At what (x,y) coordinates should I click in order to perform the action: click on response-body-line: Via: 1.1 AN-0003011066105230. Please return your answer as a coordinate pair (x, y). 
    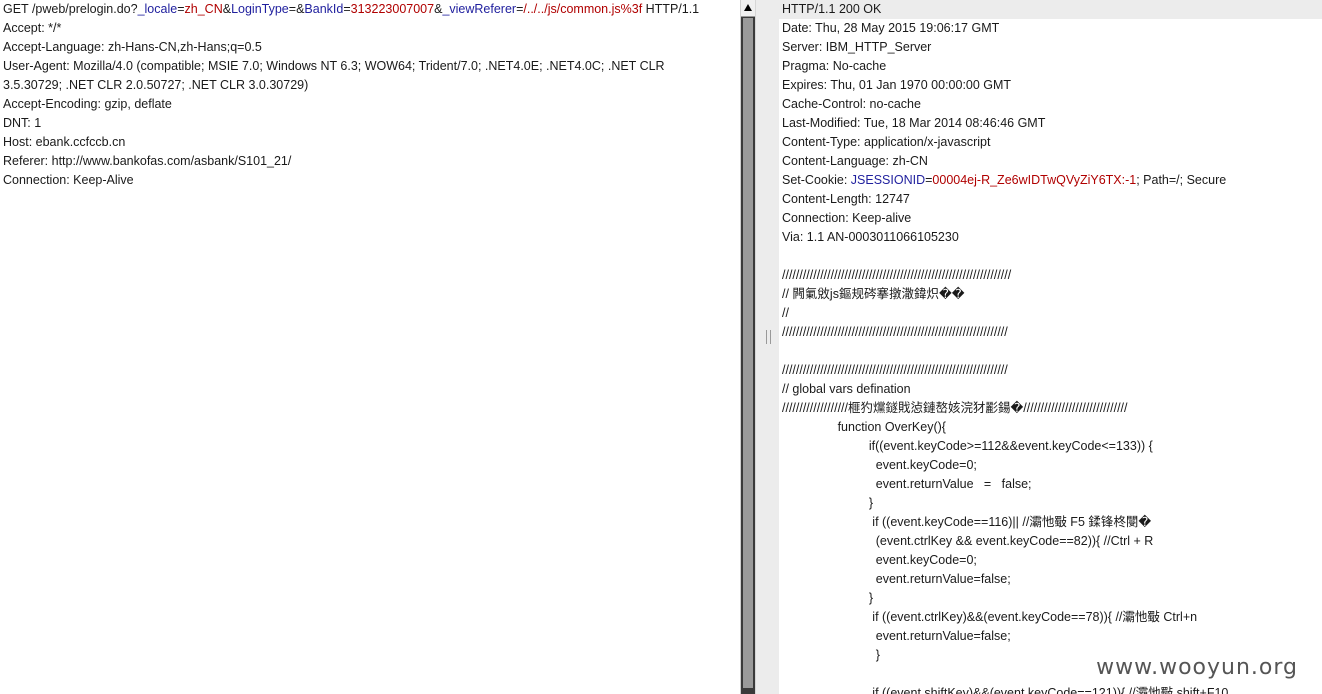
    Looking at the image, I should click on (870, 237).